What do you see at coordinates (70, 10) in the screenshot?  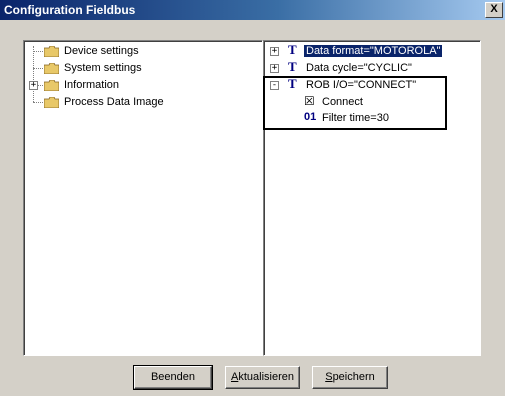 I see `window-title: Configuration Fieldbus` at bounding box center [70, 10].